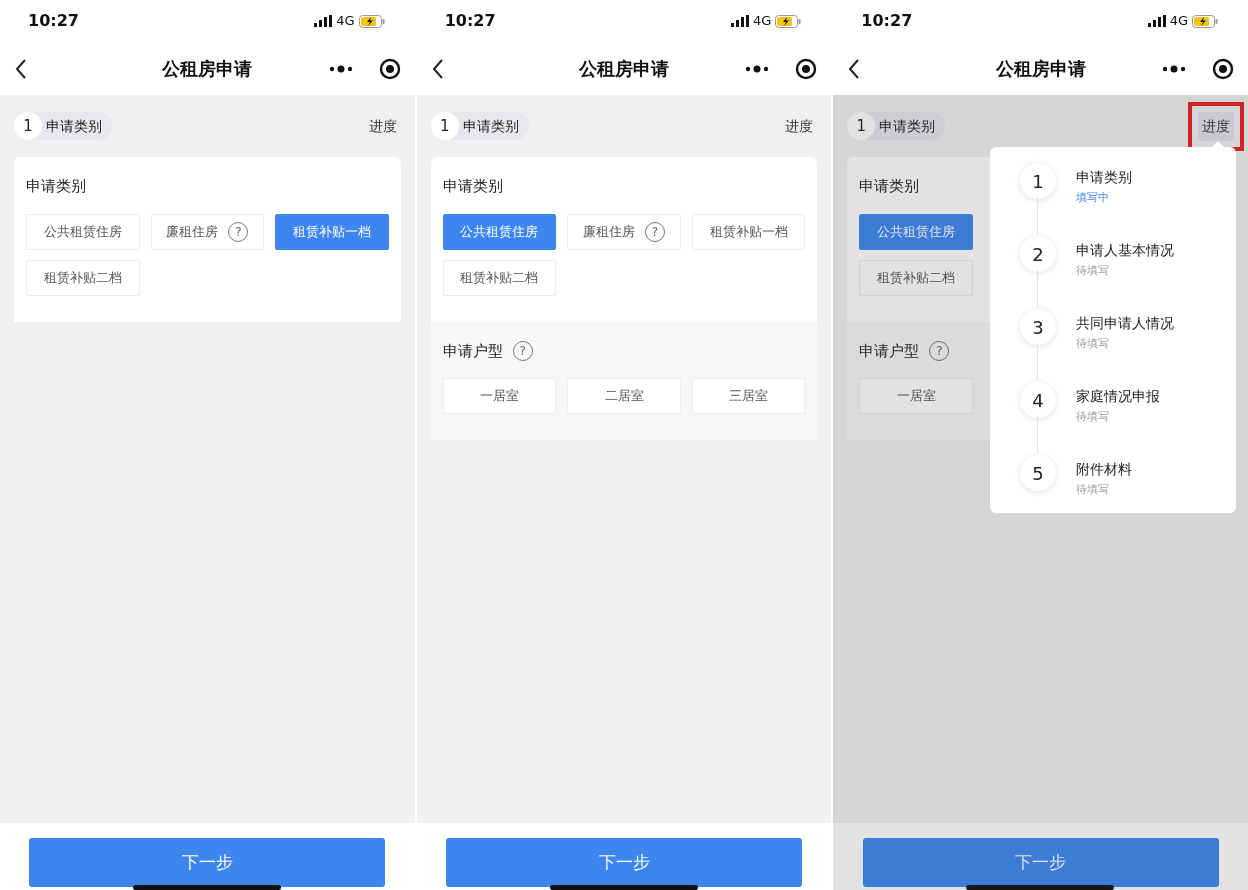 The height and width of the screenshot is (890, 1248). I want to click on step-number: 3, so click(1038, 327).